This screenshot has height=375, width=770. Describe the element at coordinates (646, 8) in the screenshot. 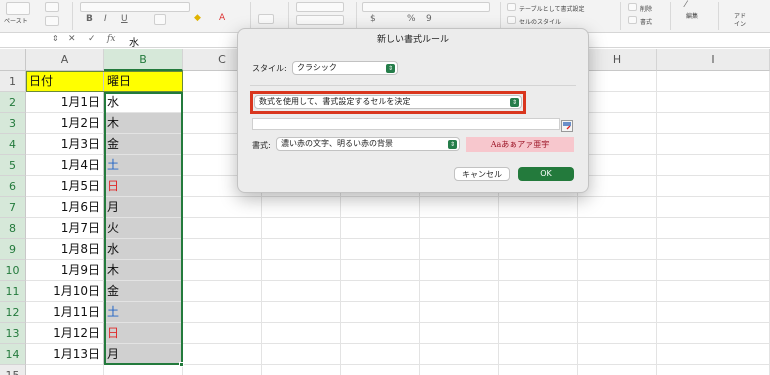

I see `delete-label: 削除` at that location.